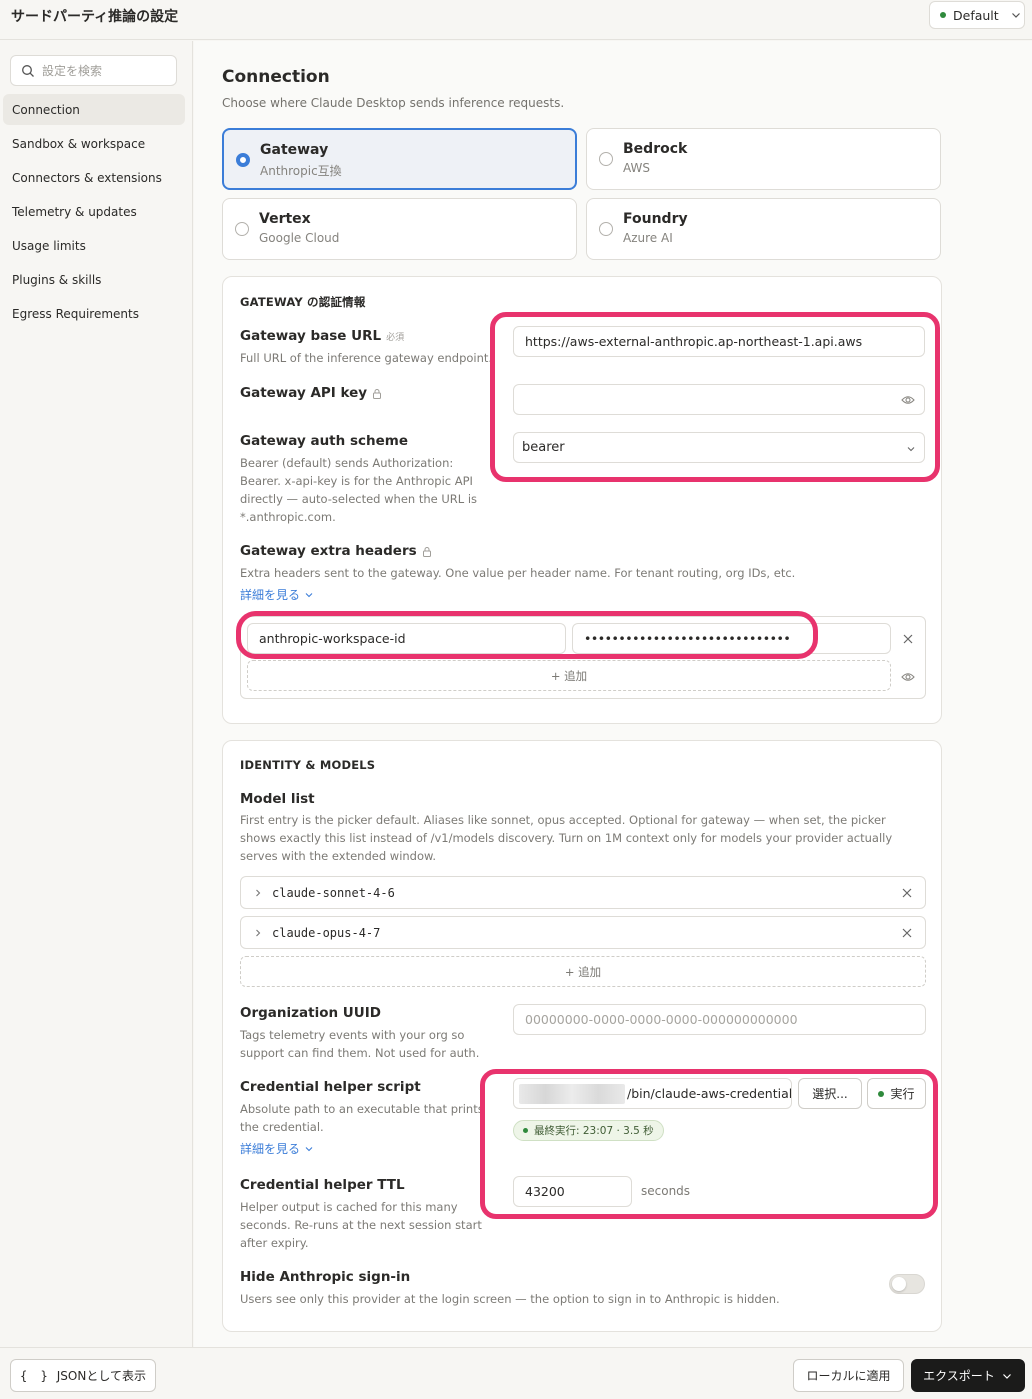  I want to click on provider-name: Gateway, so click(294, 150).